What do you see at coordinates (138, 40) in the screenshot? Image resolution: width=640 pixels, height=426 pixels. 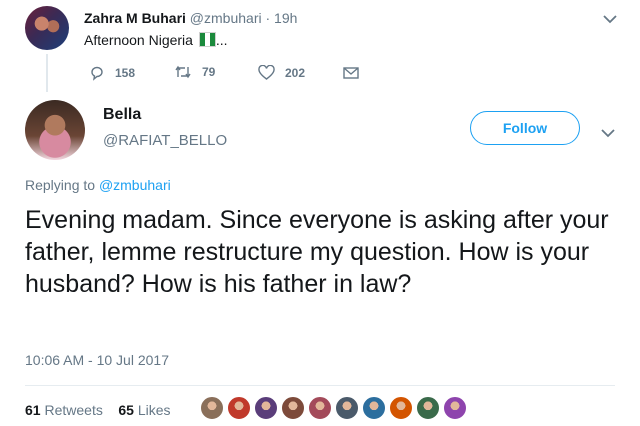 I see `parent-text-body: Afternoon Nigeria` at bounding box center [138, 40].